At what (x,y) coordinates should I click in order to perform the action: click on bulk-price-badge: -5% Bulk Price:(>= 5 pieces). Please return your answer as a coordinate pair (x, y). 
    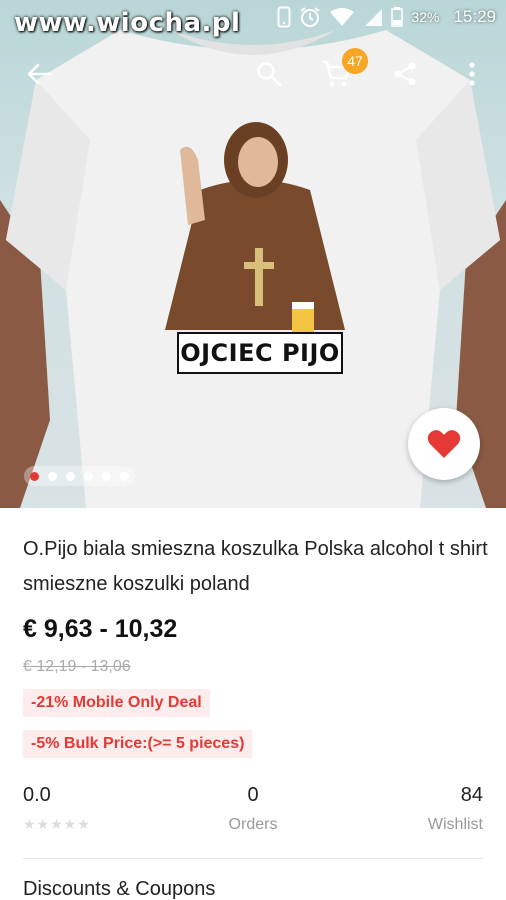
    Looking at the image, I should click on (138, 744).